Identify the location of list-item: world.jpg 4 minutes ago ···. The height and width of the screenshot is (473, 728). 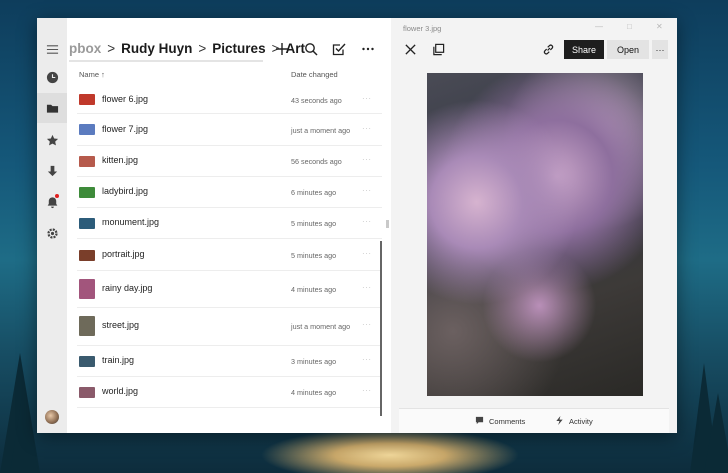
(229, 392).